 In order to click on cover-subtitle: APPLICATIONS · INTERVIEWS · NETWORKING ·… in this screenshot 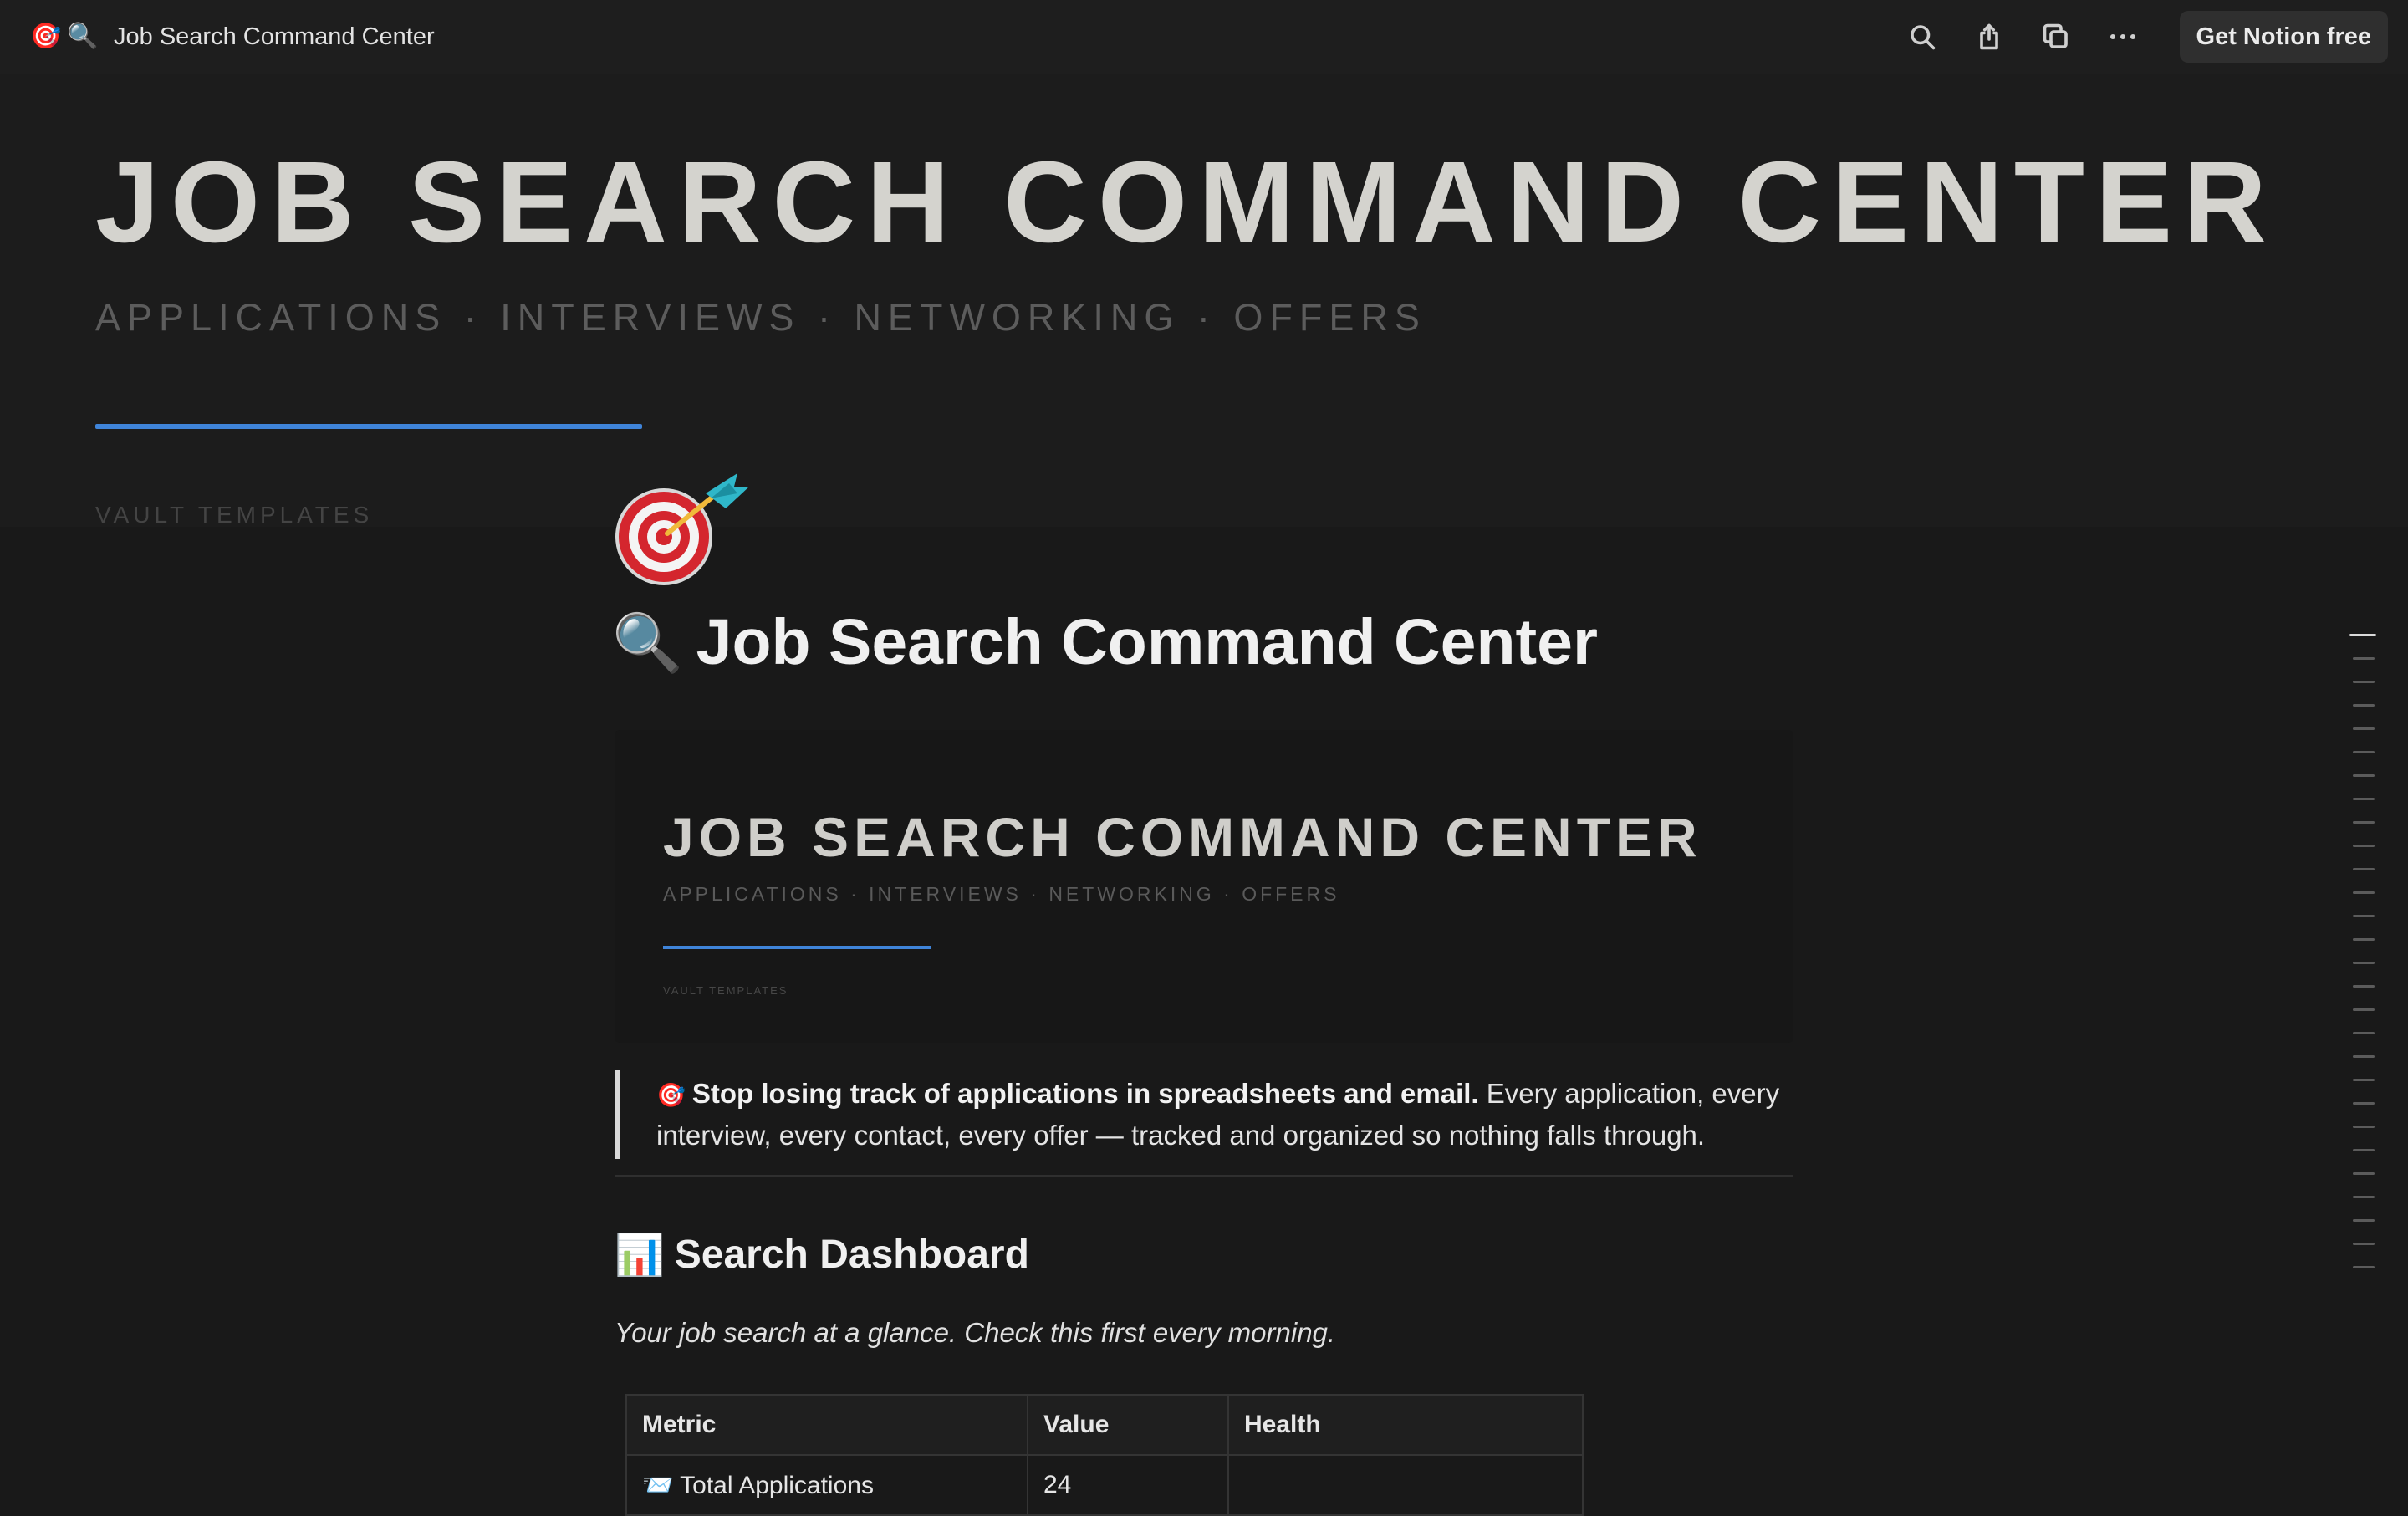, I will do `click(761, 317)`.